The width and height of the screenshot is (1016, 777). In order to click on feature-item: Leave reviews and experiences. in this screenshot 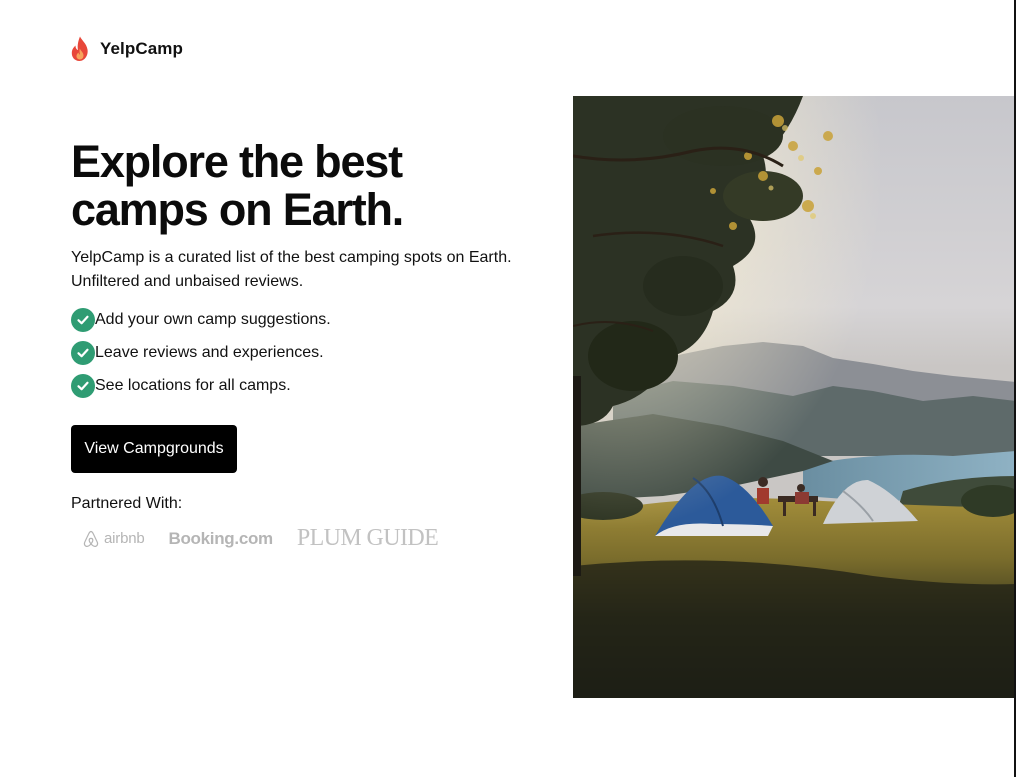, I will do `click(306, 352)`.